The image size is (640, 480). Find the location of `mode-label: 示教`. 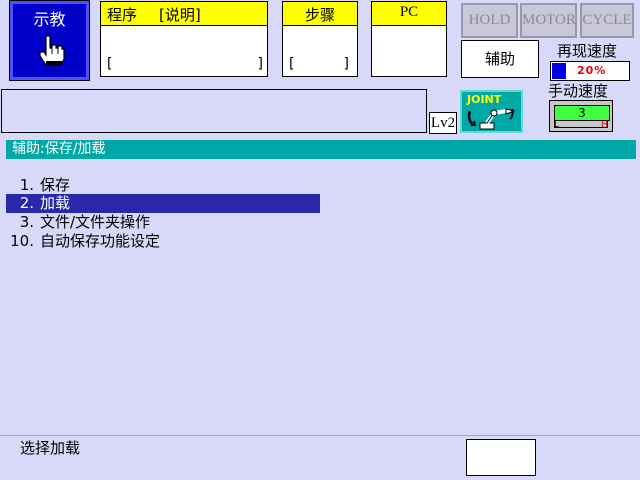

mode-label: 示教 is located at coordinates (49, 19).